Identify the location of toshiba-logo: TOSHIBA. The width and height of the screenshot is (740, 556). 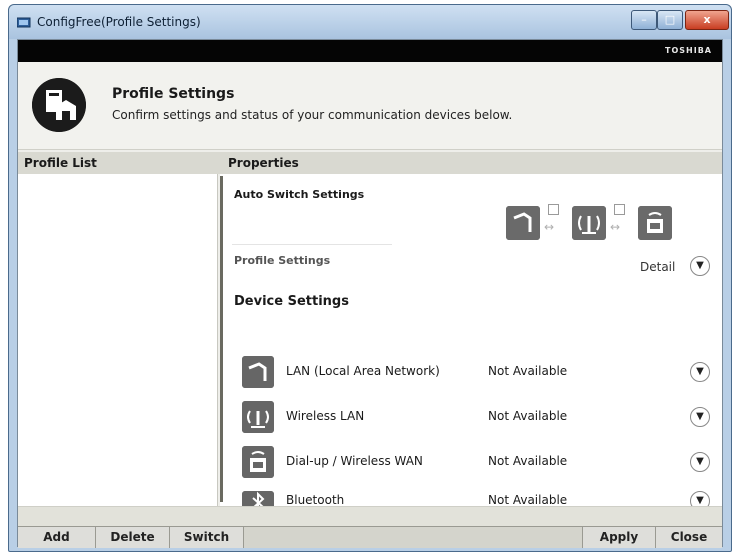
(688, 50).